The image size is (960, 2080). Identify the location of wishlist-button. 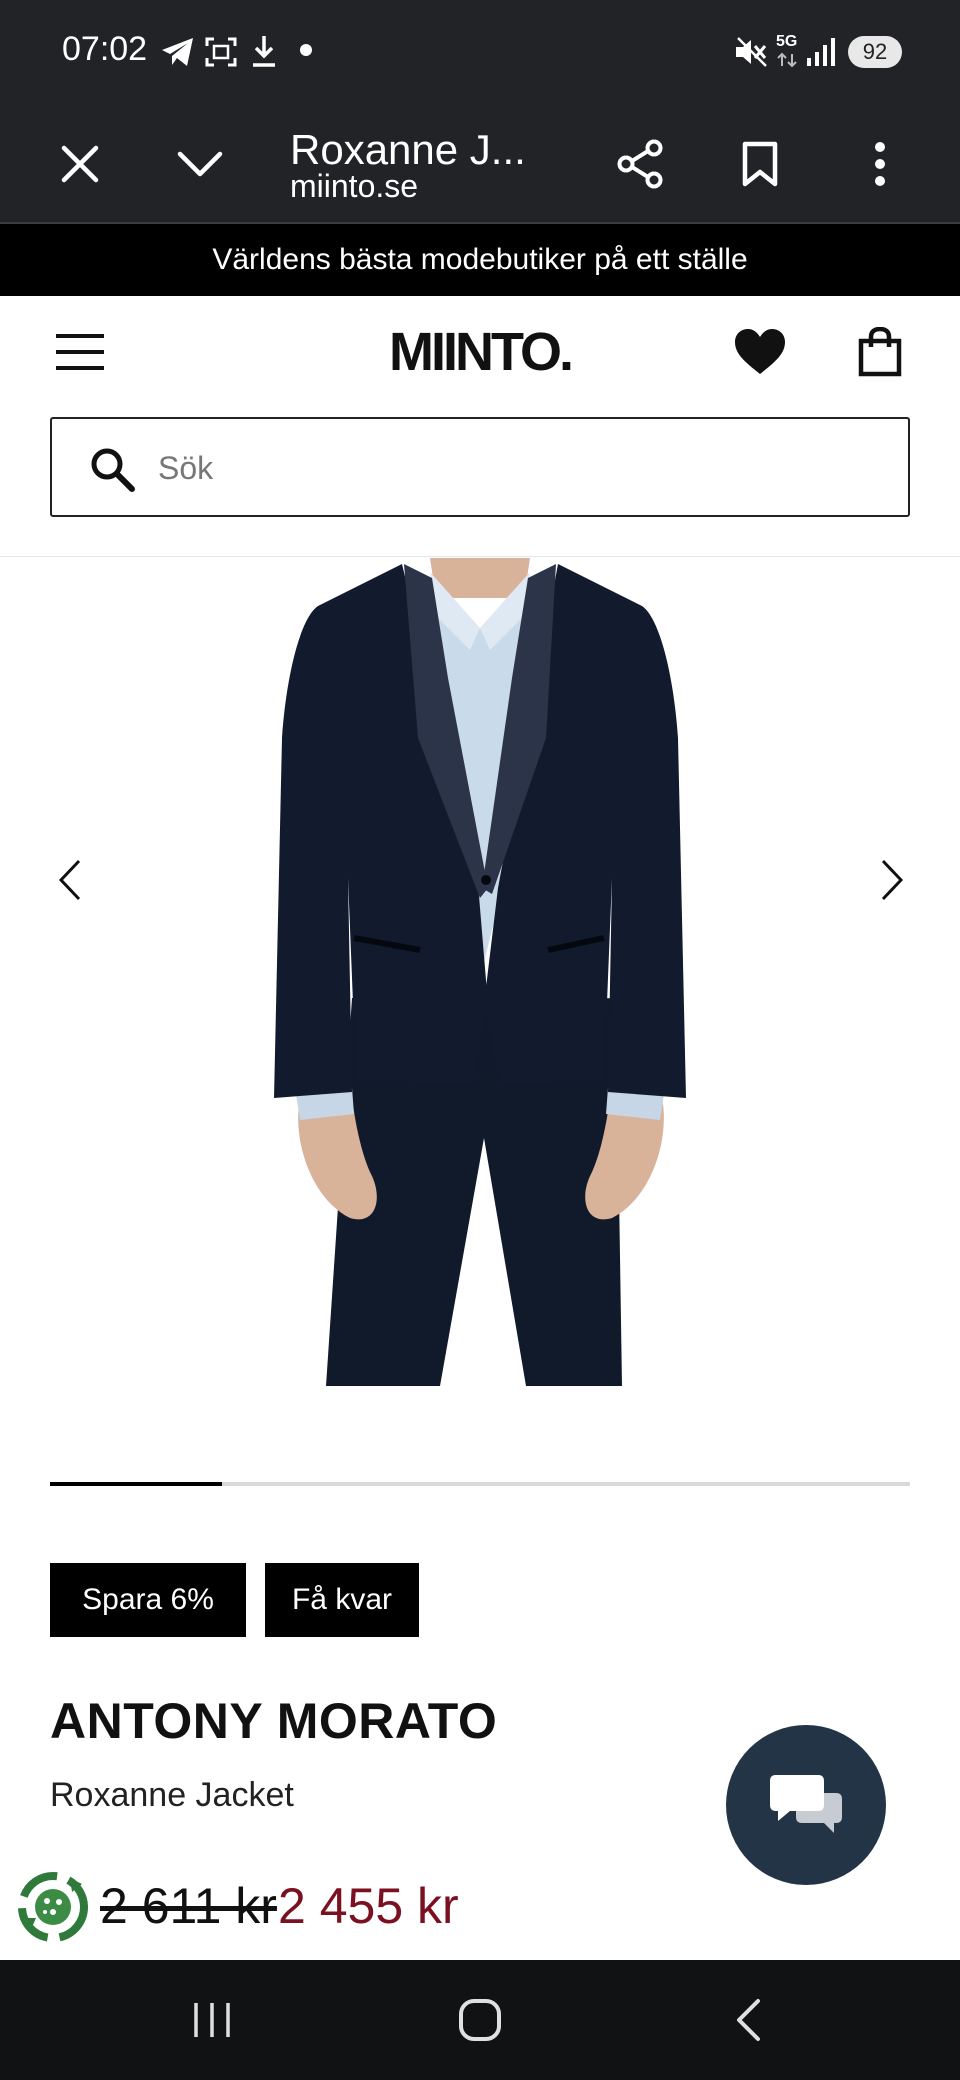
(760, 352).